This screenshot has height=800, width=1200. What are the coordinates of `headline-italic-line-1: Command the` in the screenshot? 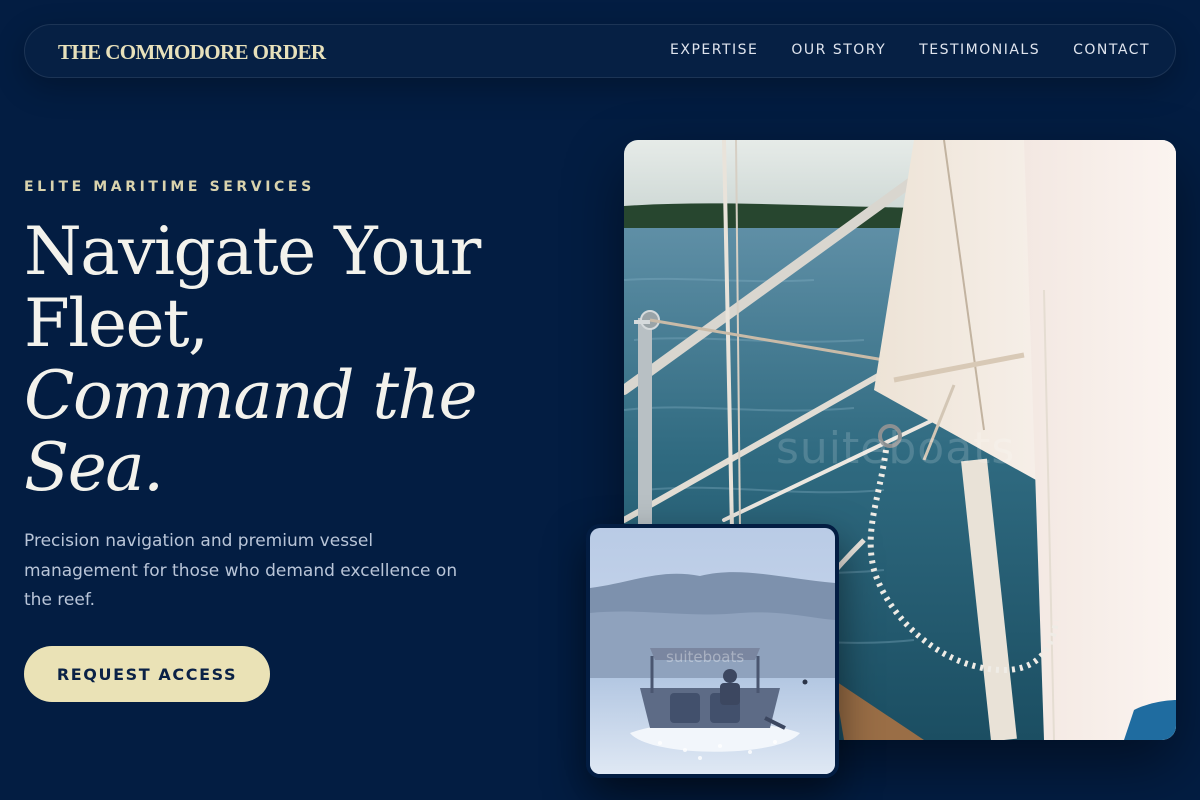 It's located at (251, 395).